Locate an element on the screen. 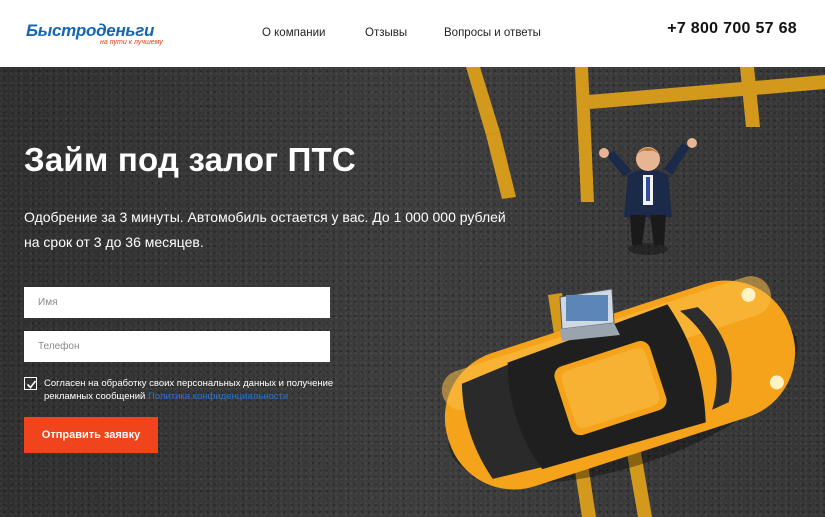 This screenshot has height=517, width=825. consent-checkbox is located at coordinates (30, 383).